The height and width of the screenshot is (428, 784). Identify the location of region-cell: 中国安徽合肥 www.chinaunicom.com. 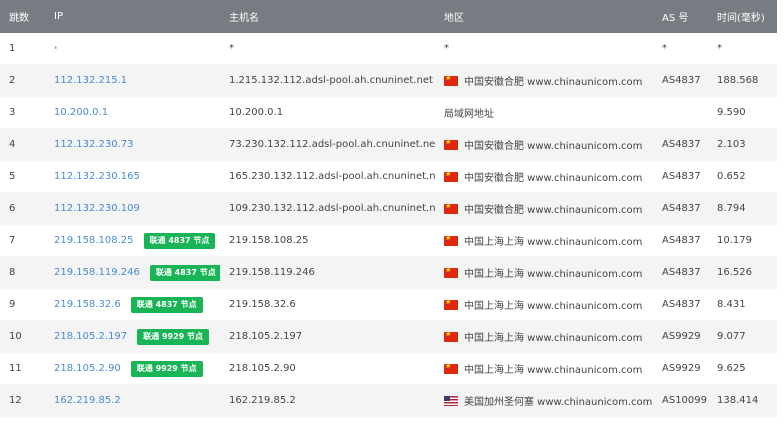
(544, 80).